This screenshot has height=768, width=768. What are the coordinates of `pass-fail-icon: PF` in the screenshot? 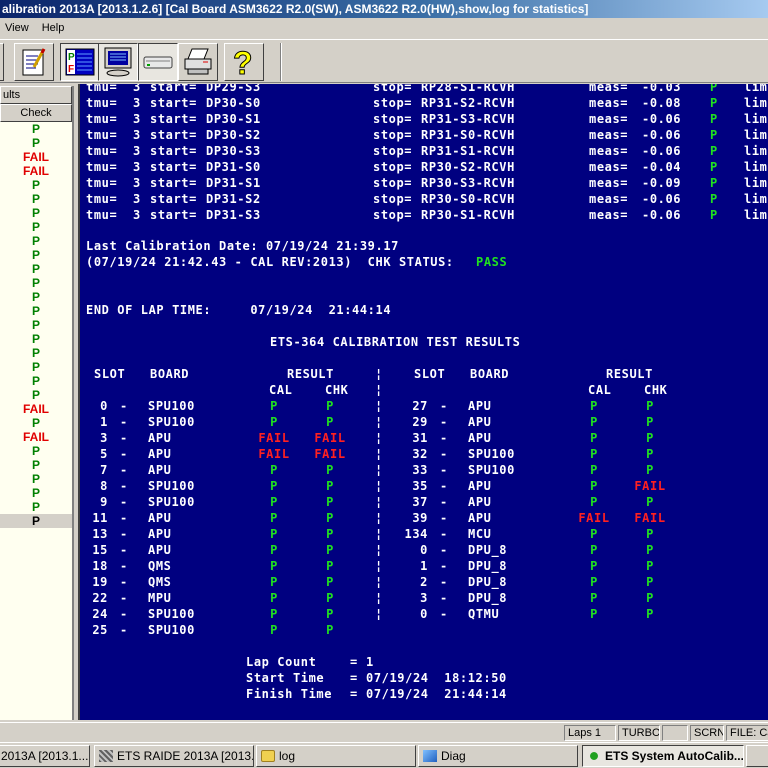 It's located at (80, 62).